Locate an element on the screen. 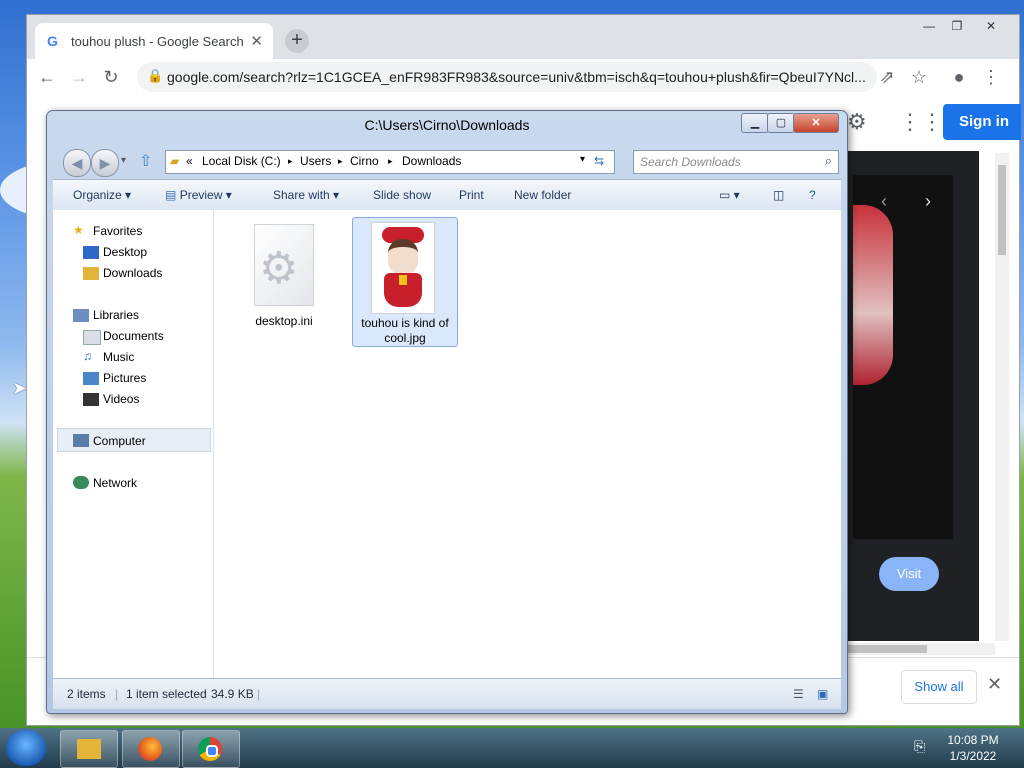 The height and width of the screenshot is (768, 1024). explorer-taskbar-button is located at coordinates (89, 749).